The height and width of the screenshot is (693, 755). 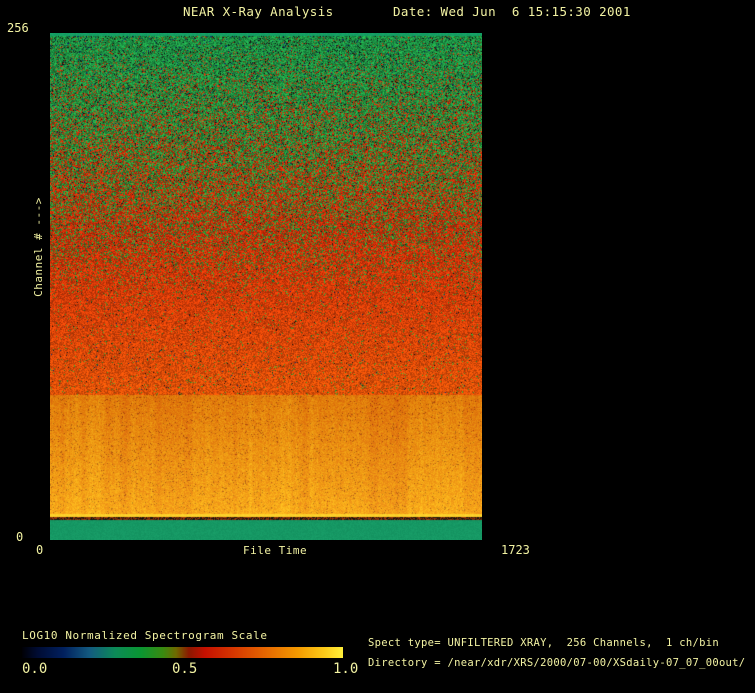 I want to click on x-axis-min-label: 0, so click(x=40, y=550).